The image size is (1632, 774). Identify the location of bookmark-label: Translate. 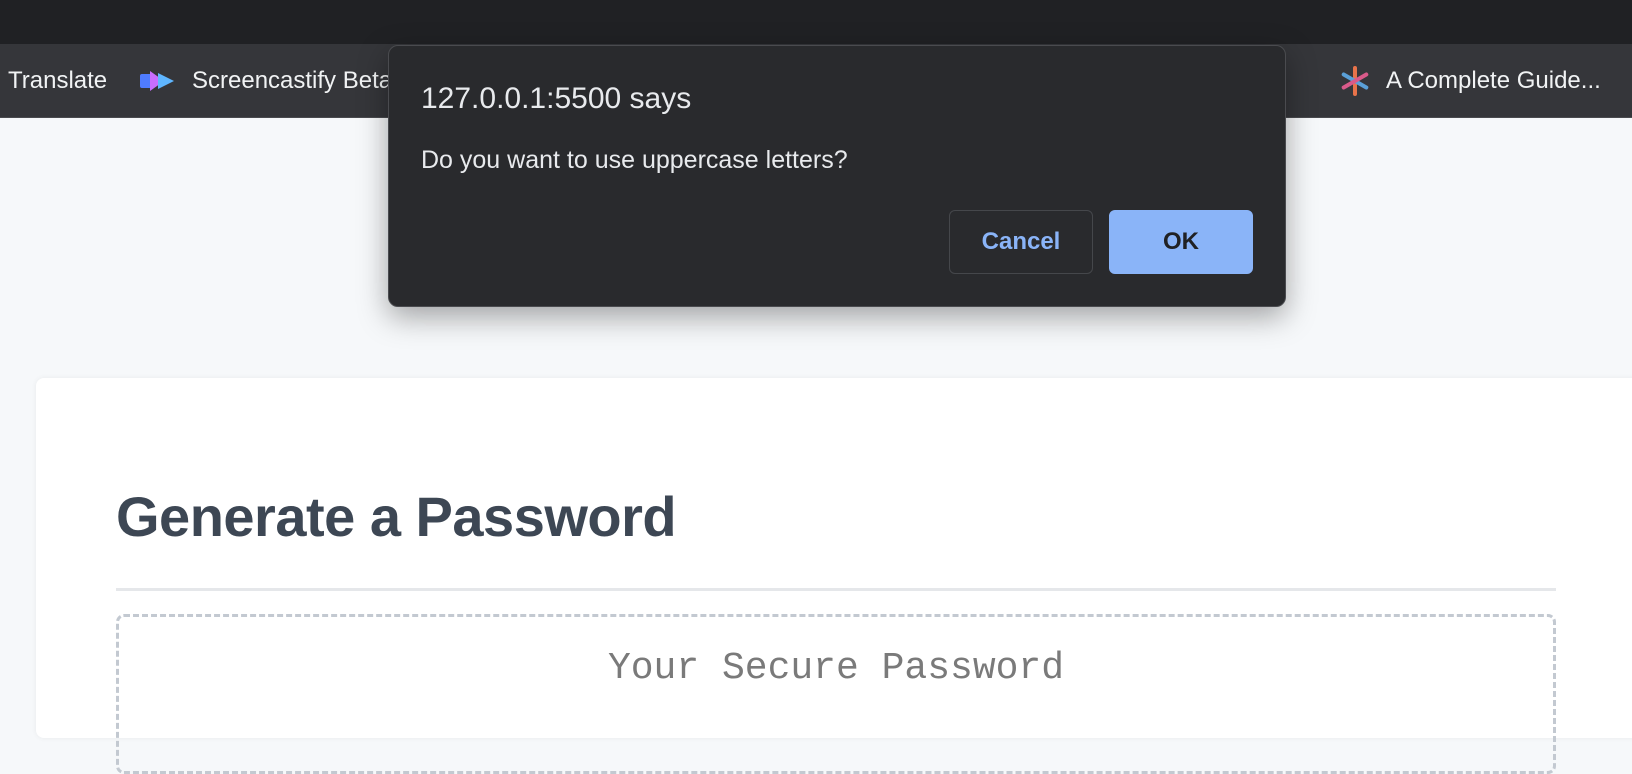
(58, 80).